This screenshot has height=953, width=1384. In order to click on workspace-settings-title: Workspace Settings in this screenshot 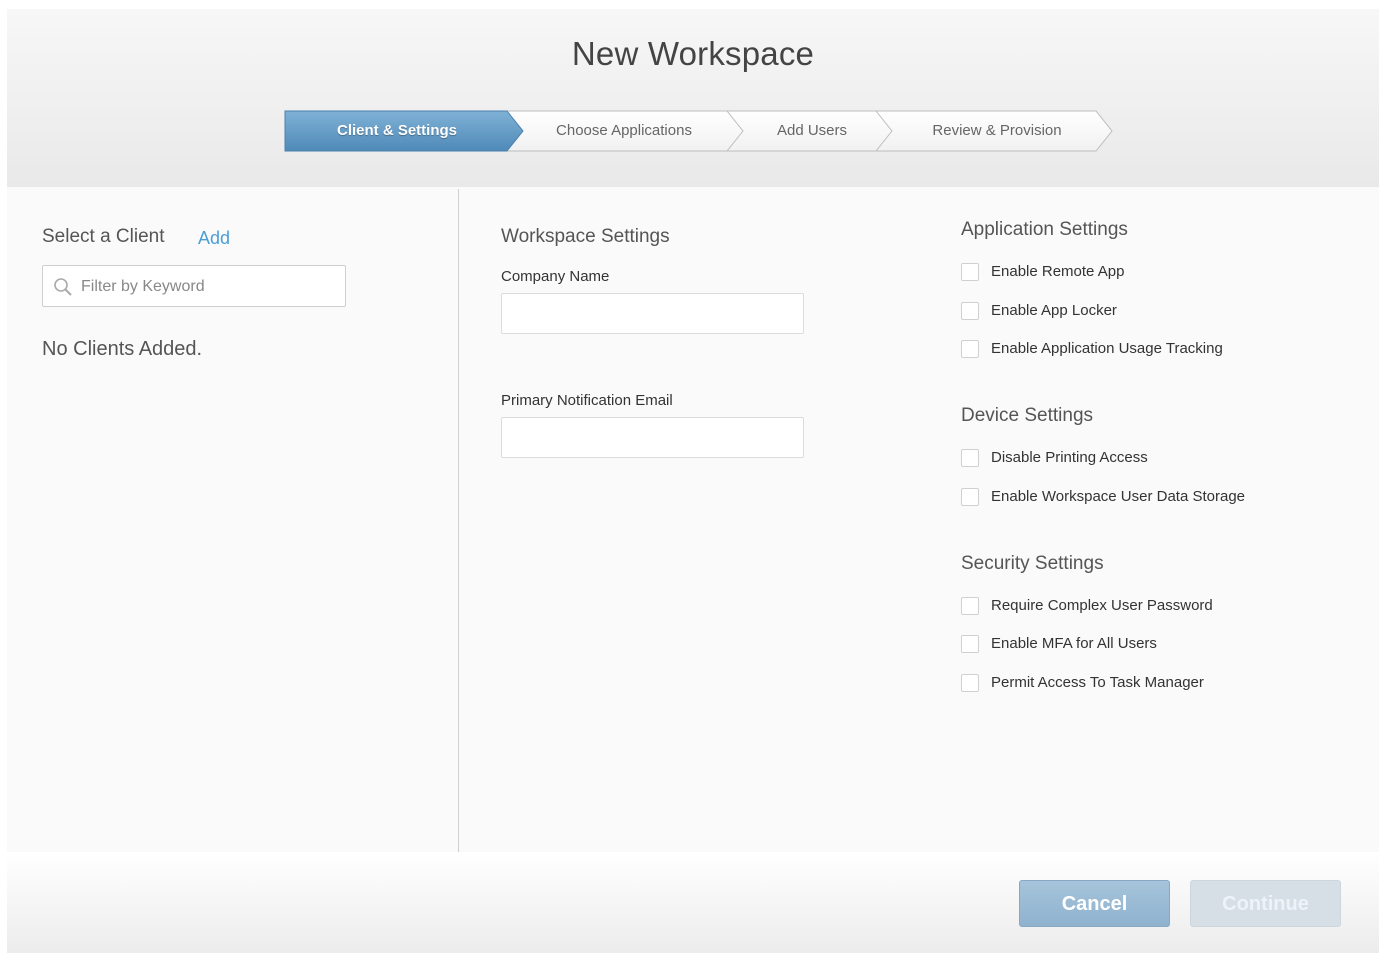, I will do `click(585, 236)`.